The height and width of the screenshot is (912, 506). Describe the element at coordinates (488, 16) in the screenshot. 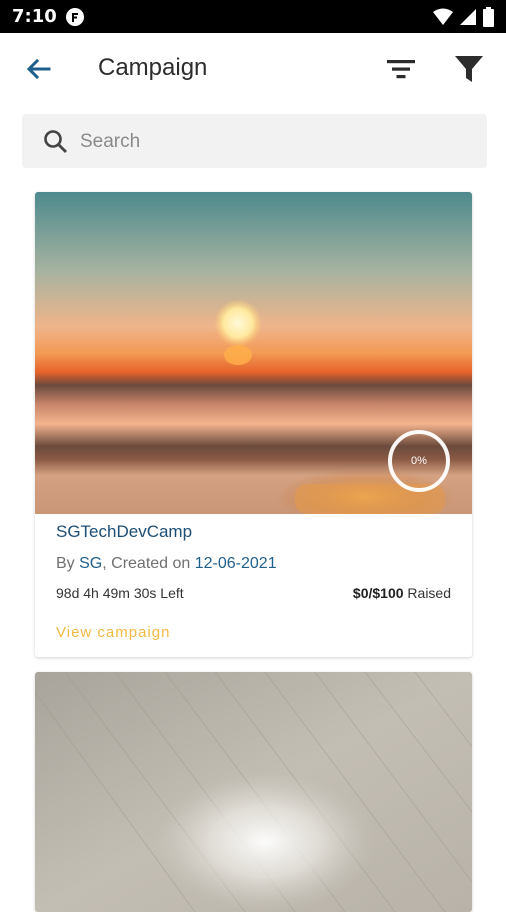

I see `battery-icon` at that location.